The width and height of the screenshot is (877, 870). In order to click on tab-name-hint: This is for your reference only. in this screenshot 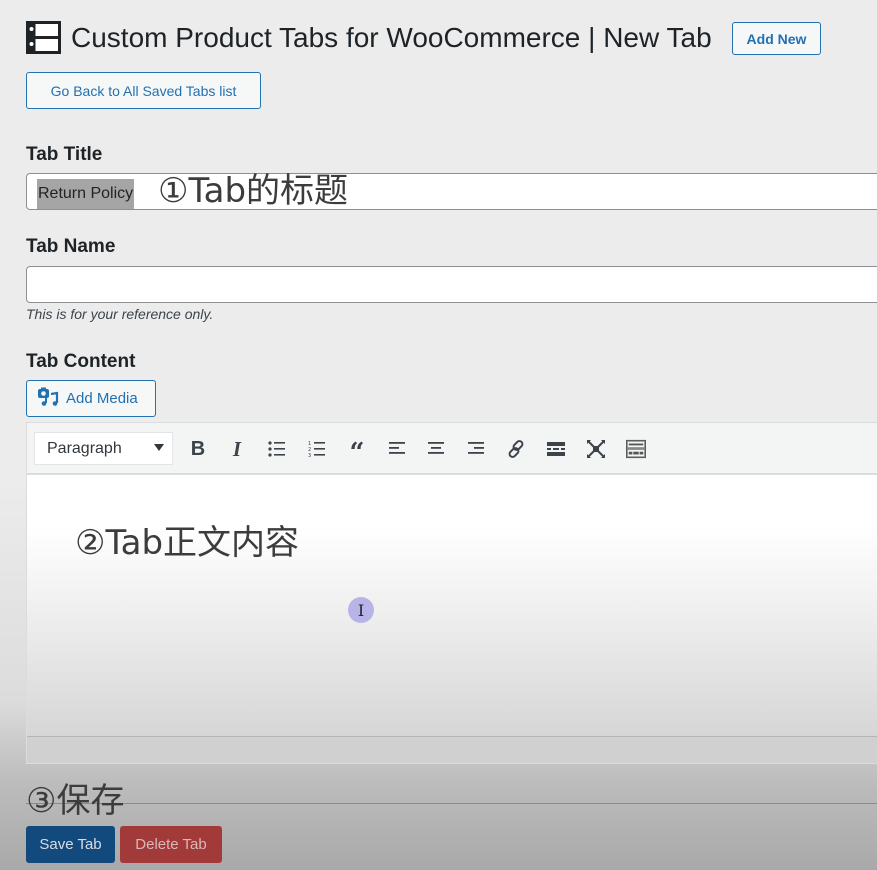, I will do `click(120, 314)`.